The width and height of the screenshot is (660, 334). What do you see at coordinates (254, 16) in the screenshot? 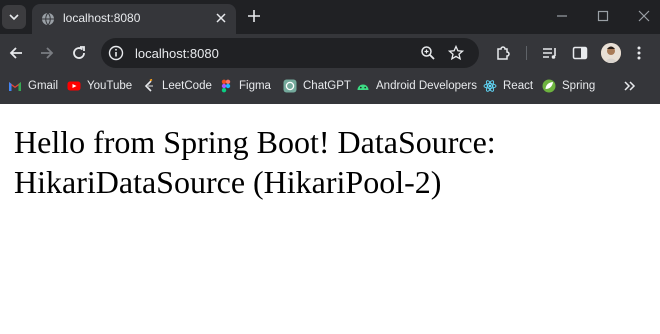
I see `new-tab-plus-icon` at bounding box center [254, 16].